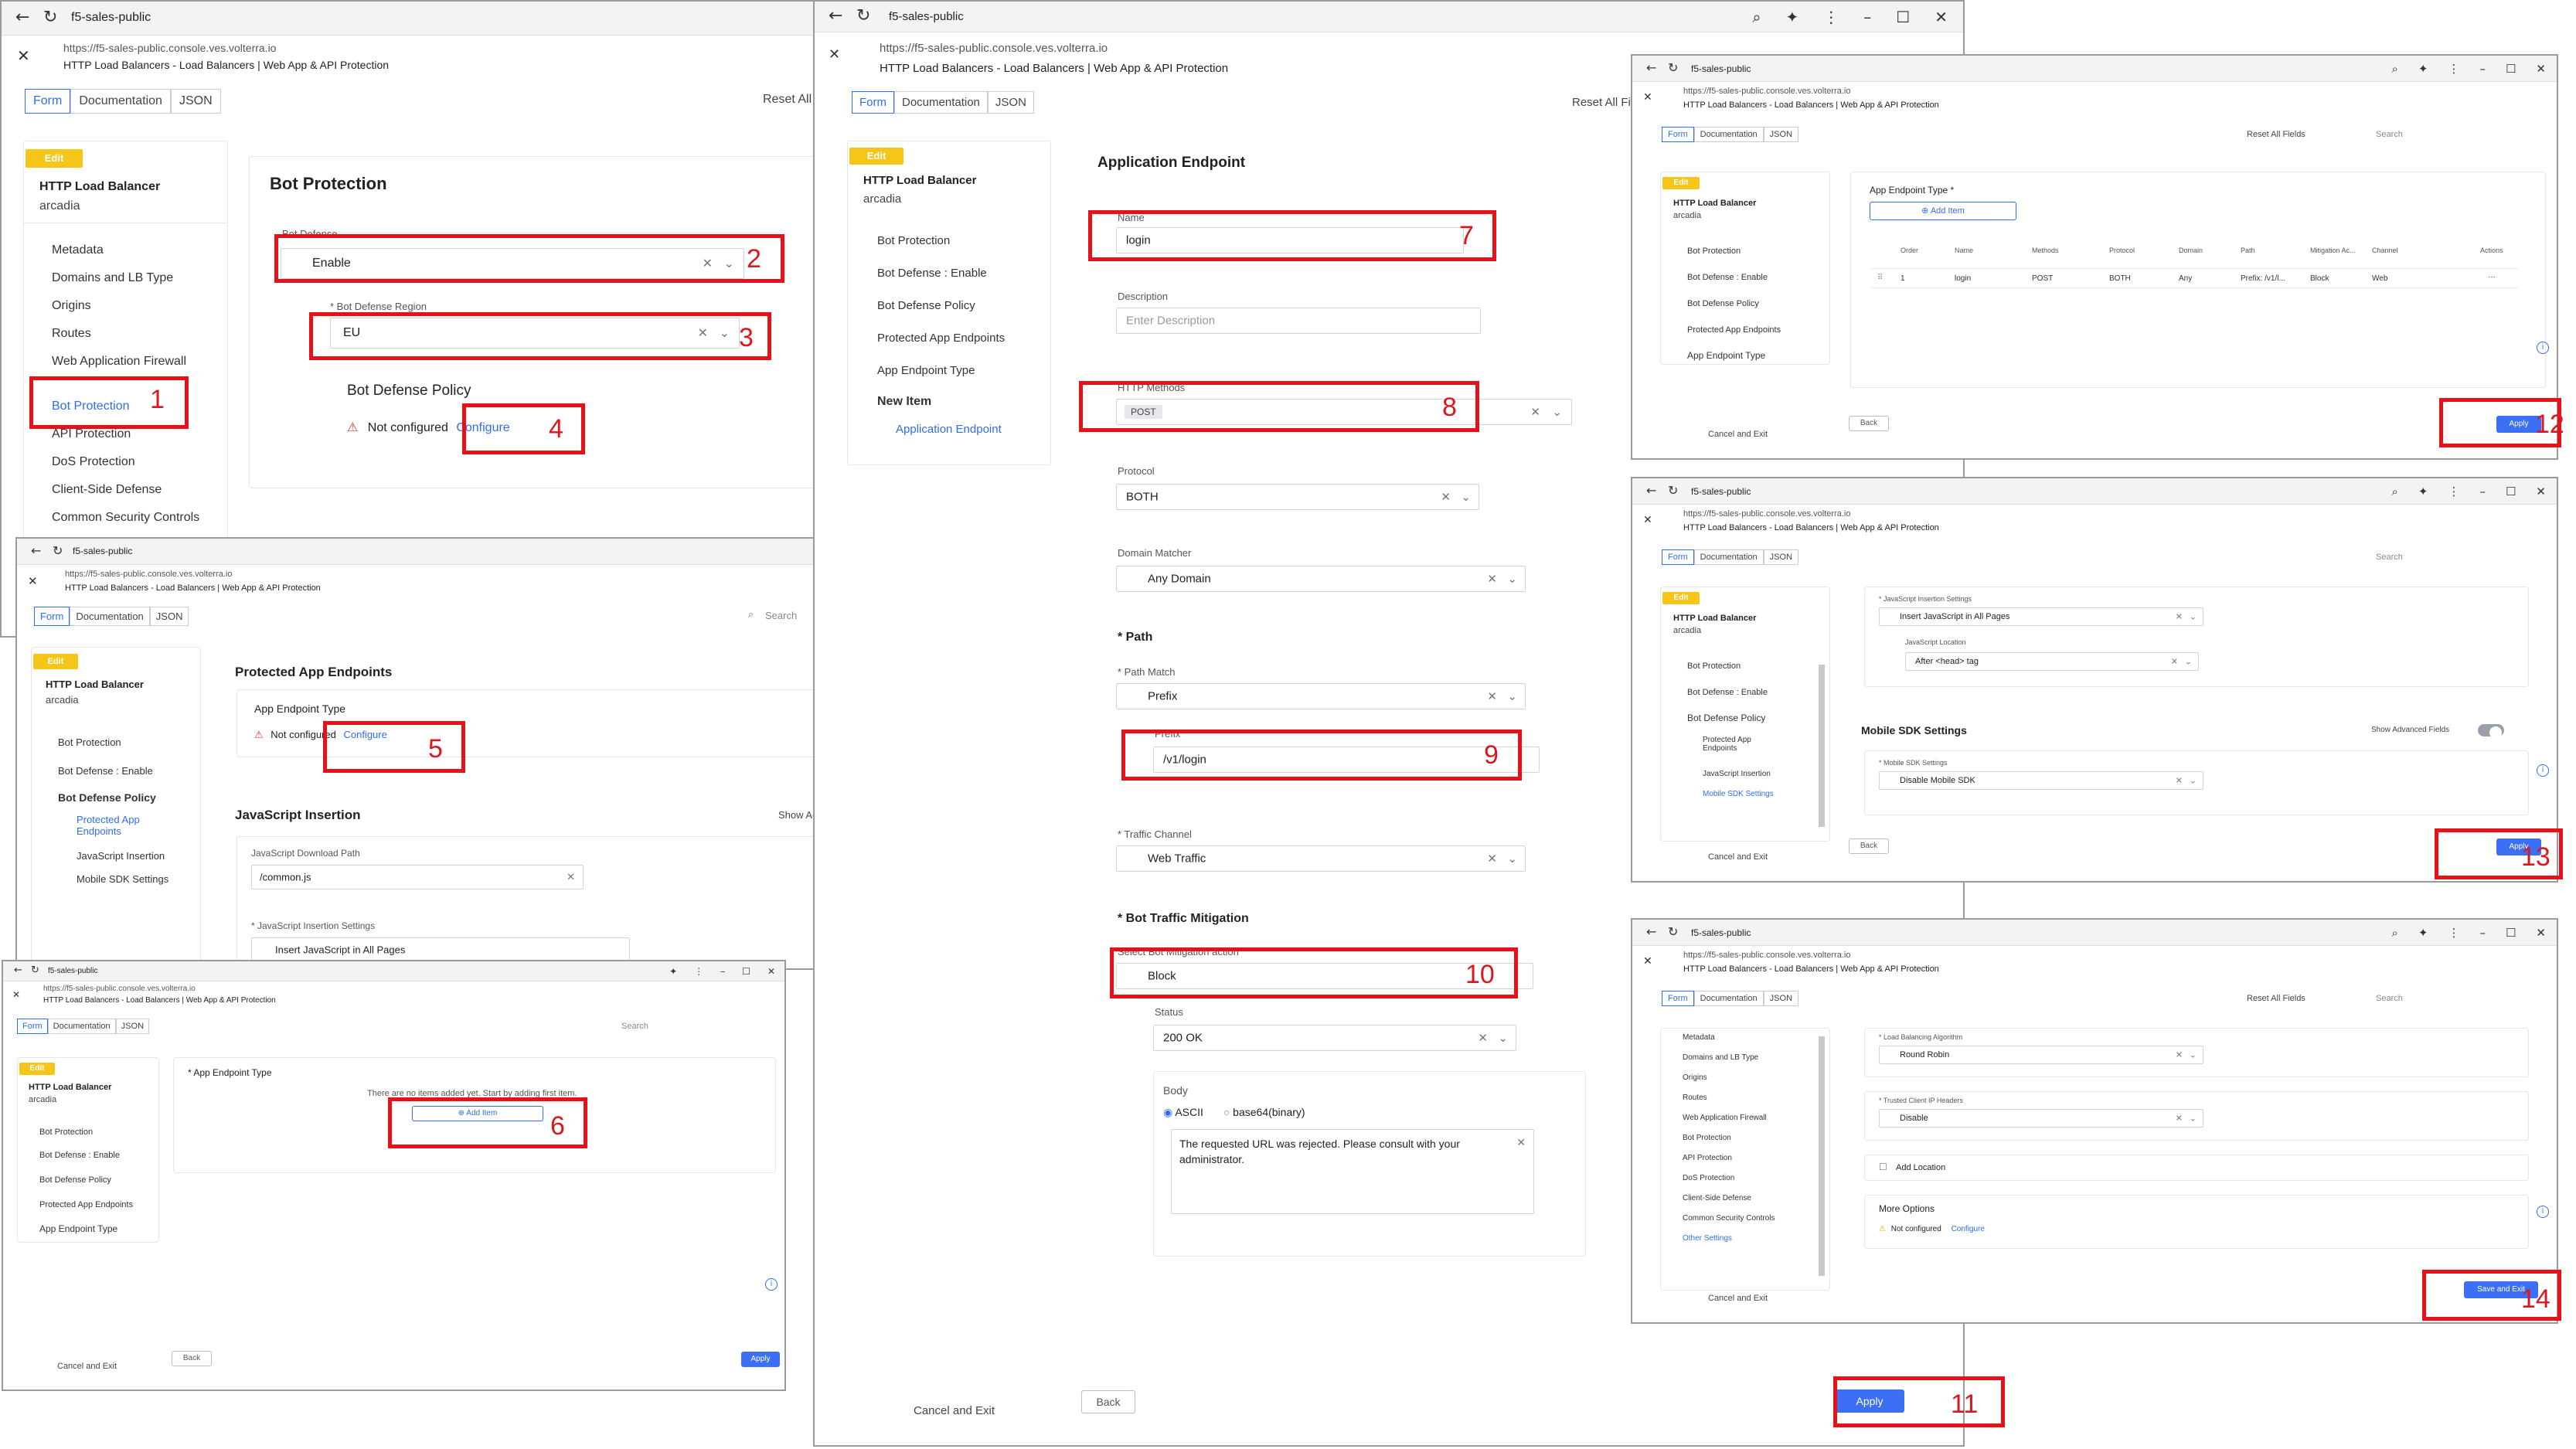 The image size is (2576, 1449). I want to click on mobile-sdk-select: Disable Mobile SDK ✕ ⌄, so click(2041, 780).